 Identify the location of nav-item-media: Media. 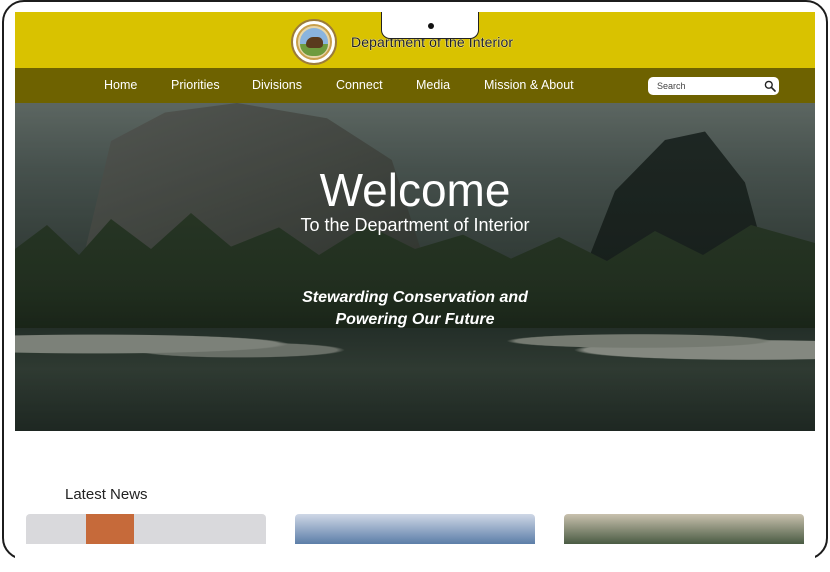
(433, 85).